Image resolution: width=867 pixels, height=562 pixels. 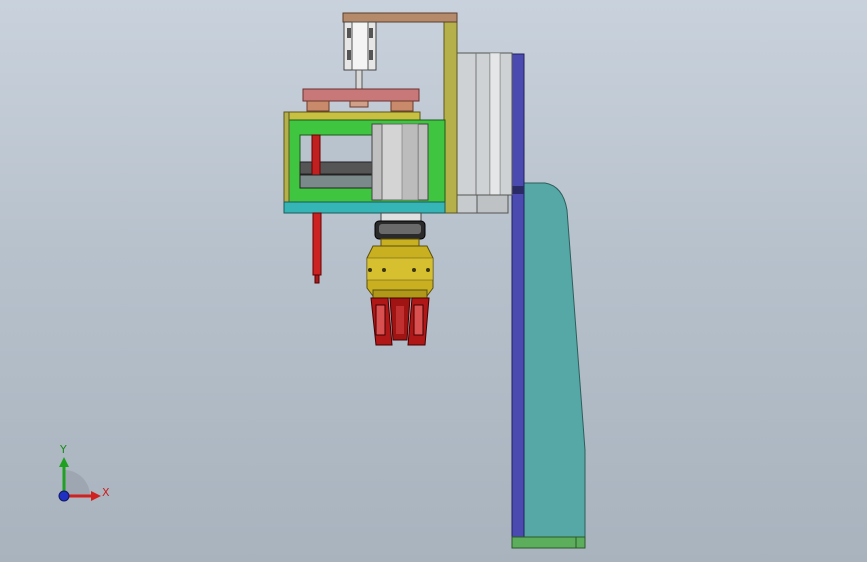 I want to click on column-joint, so click(x=518, y=190).